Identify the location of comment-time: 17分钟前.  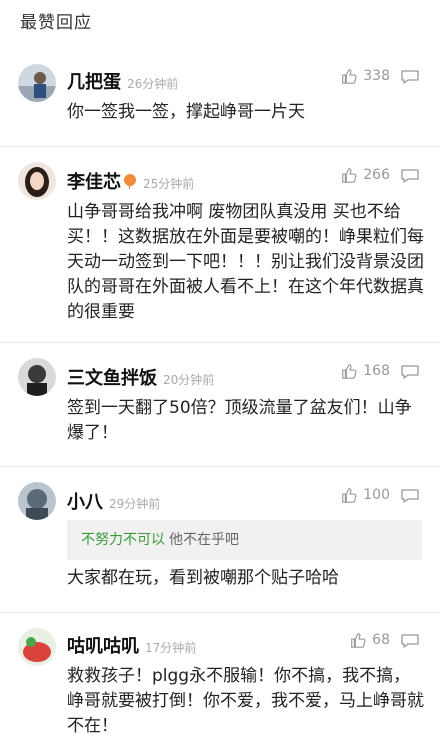
(171, 648).